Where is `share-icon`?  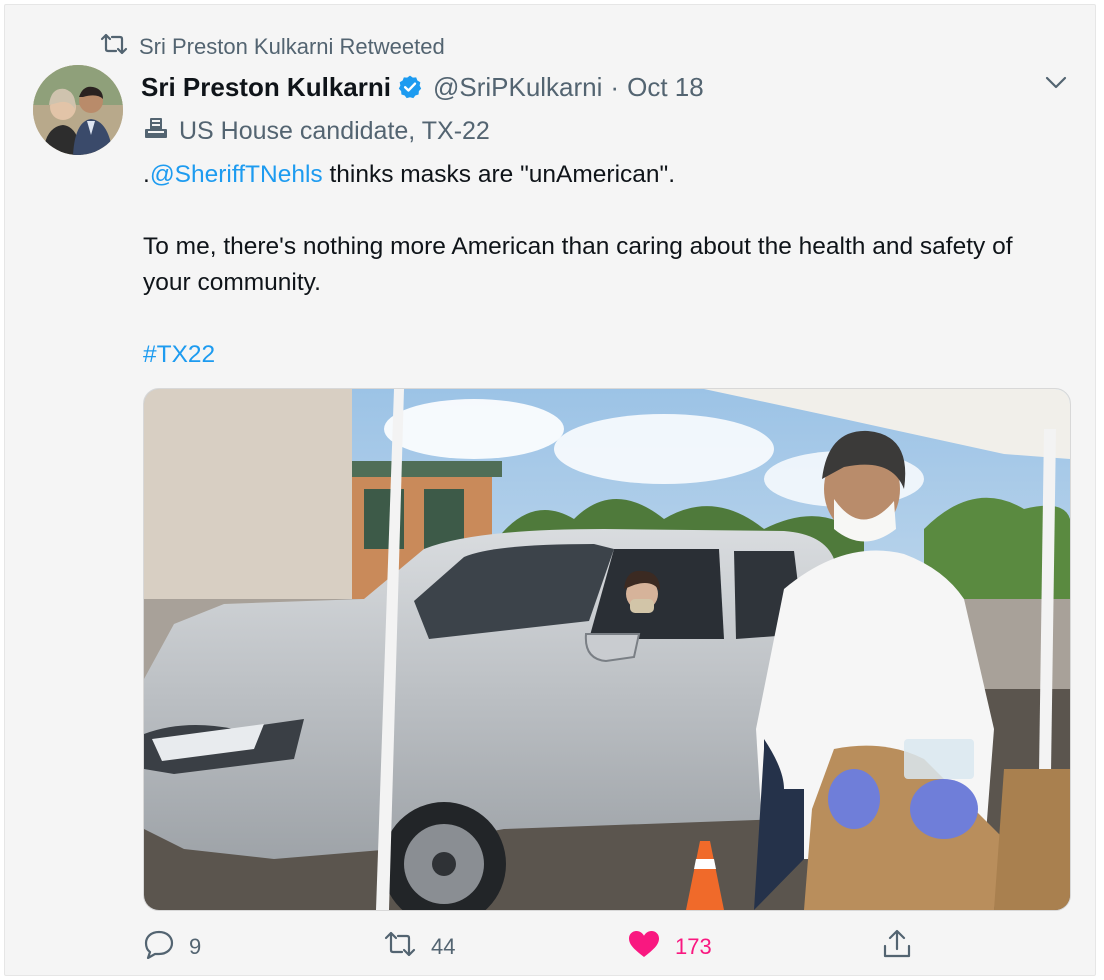 share-icon is located at coordinates (897, 947).